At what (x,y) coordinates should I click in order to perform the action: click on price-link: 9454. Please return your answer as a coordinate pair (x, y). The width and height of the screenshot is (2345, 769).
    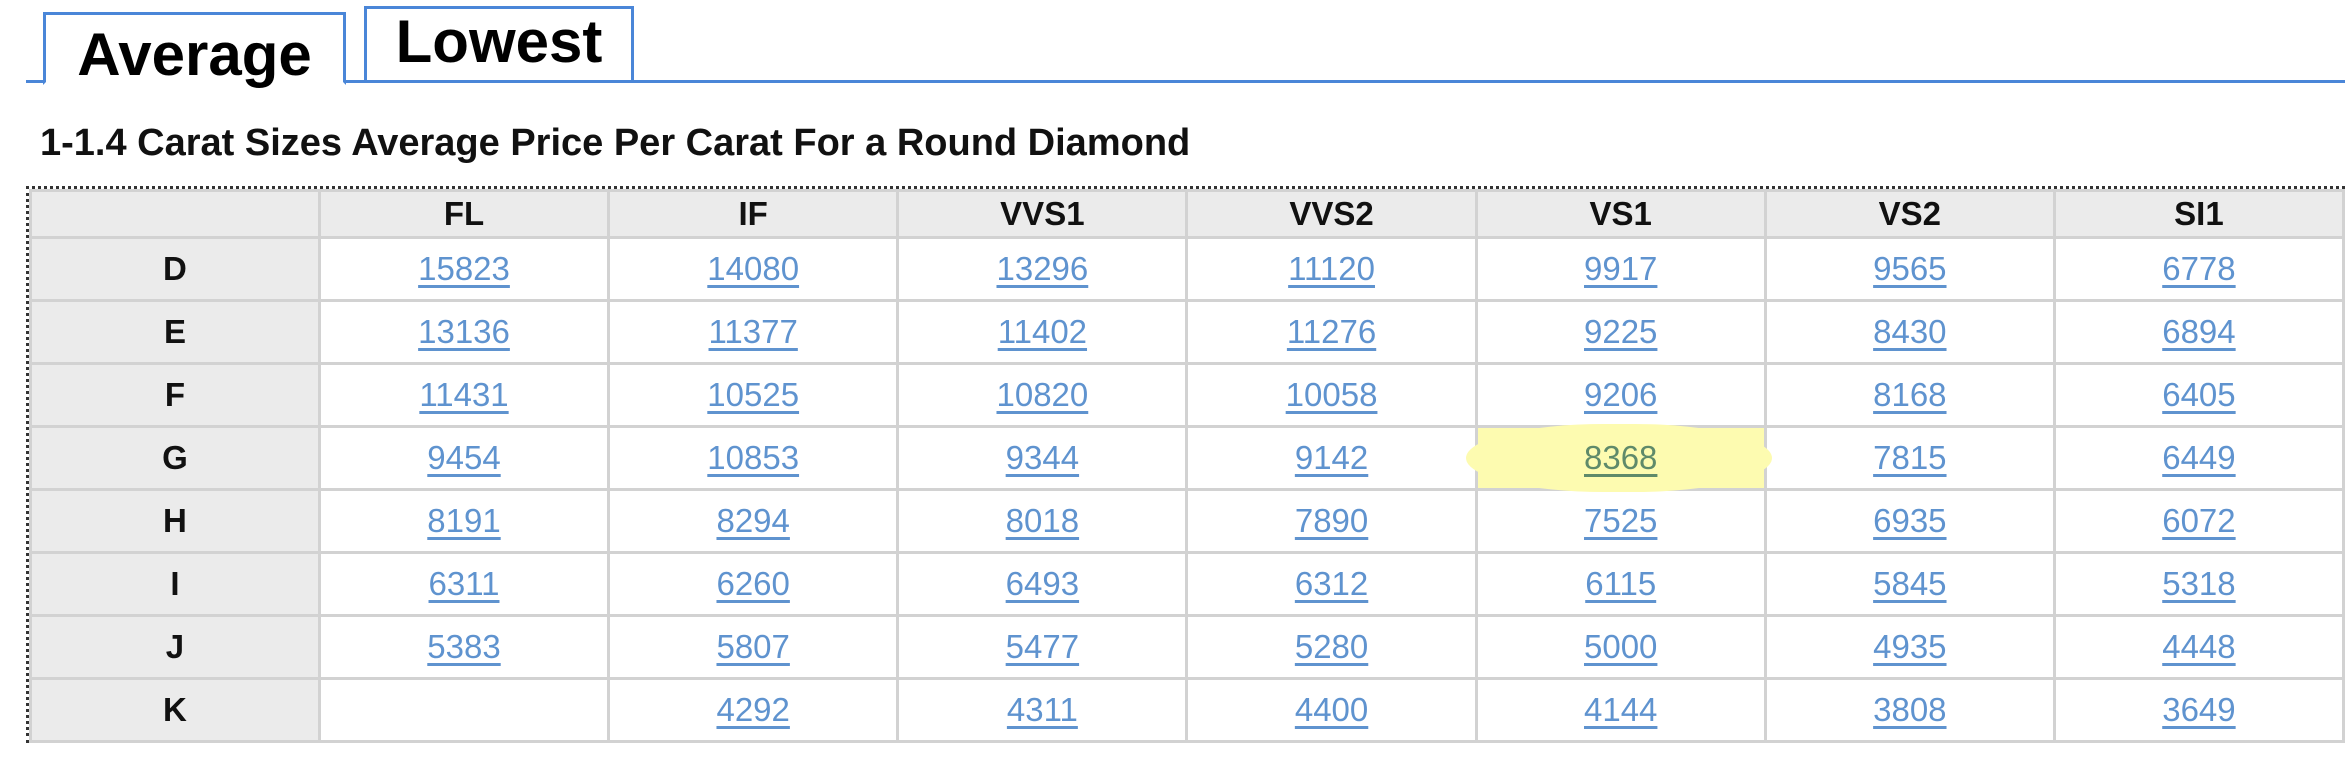
    Looking at the image, I should click on (463, 457).